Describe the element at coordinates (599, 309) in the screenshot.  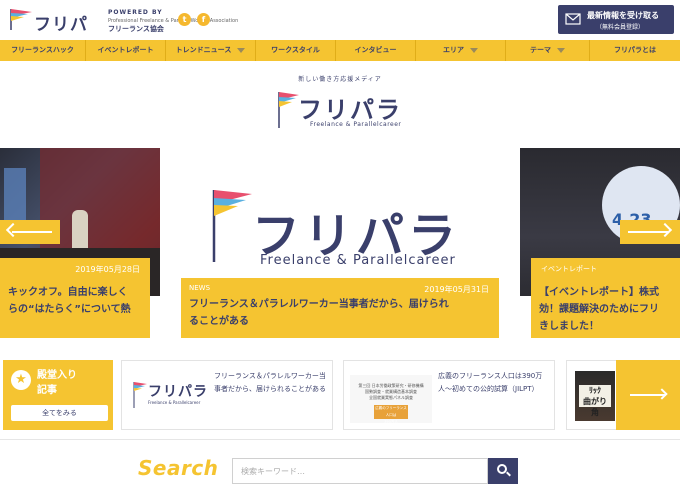
I see `slide-title: 【イベントレポート】株式 効！課題解決のためにフリ きしました！` at that location.